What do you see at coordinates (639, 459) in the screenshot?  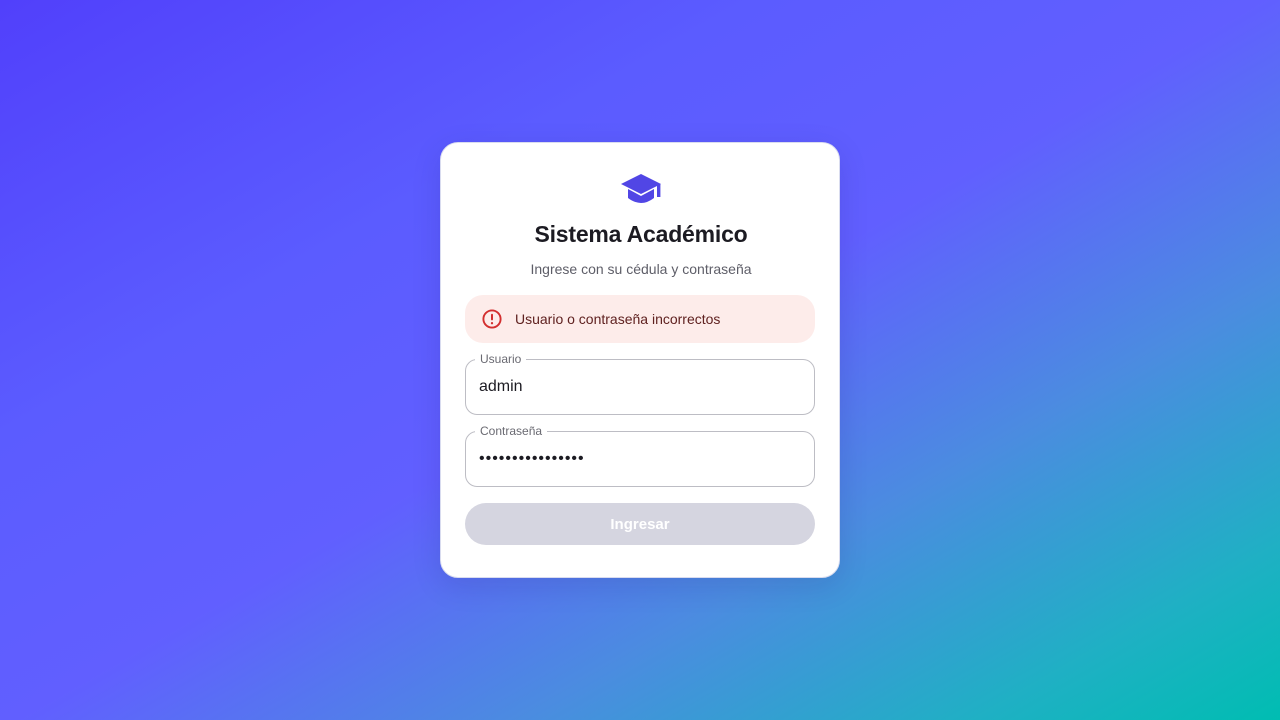 I see `password-input` at bounding box center [639, 459].